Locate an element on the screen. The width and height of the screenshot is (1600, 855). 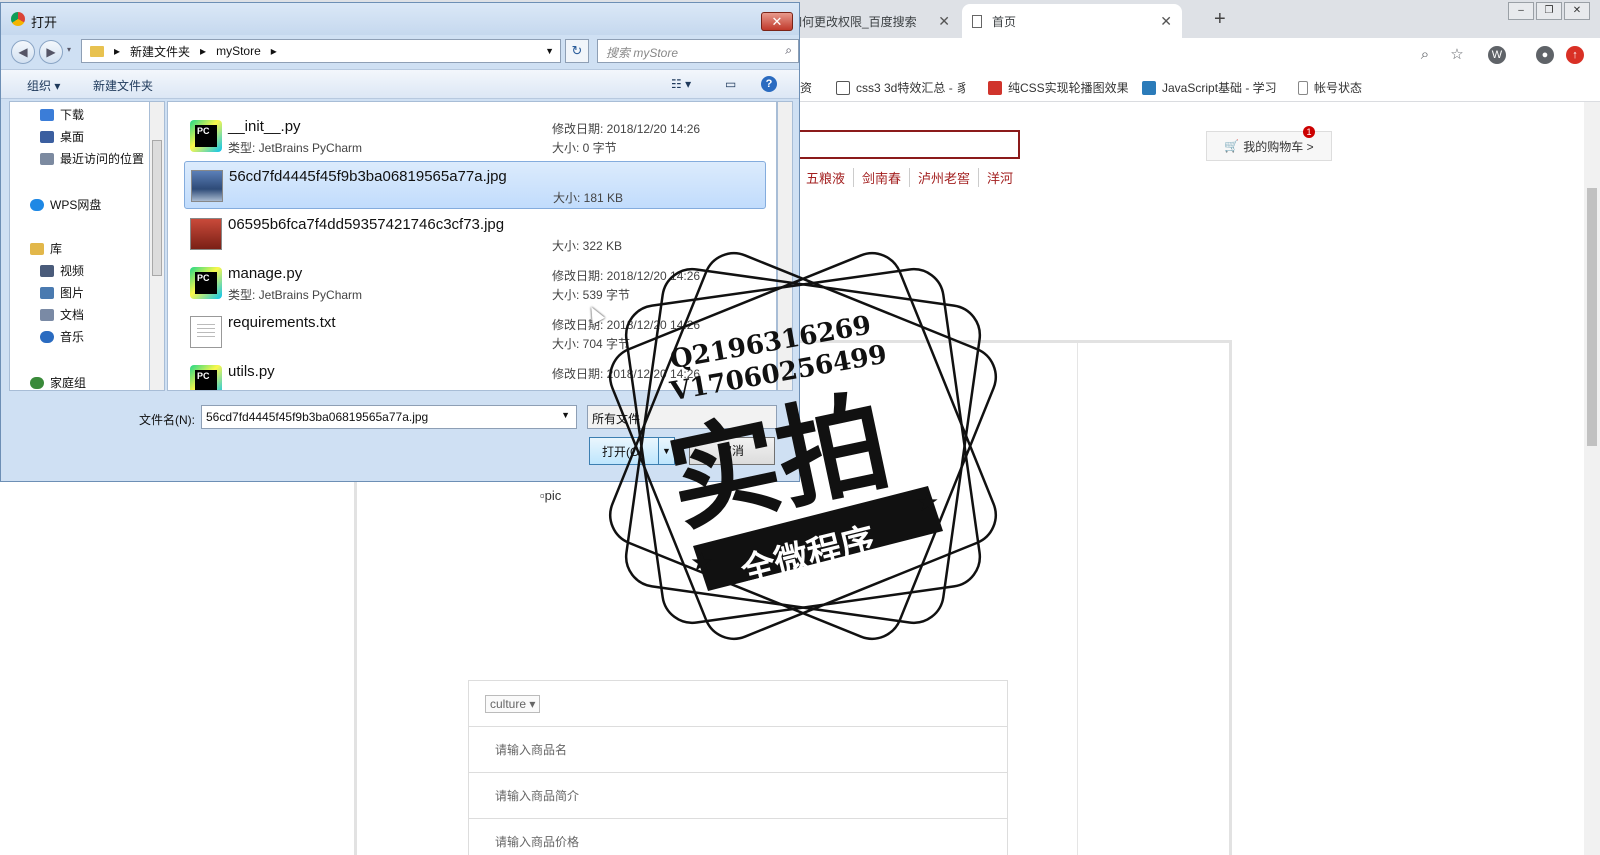
nav-item-downloads: 下载 is located at coordinates (62, 114).